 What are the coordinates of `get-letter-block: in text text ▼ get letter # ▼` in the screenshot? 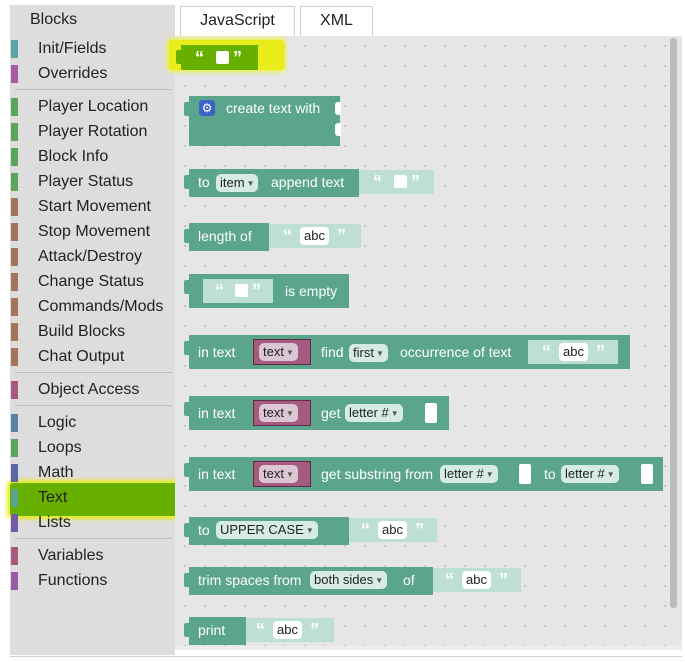 It's located at (316, 413).